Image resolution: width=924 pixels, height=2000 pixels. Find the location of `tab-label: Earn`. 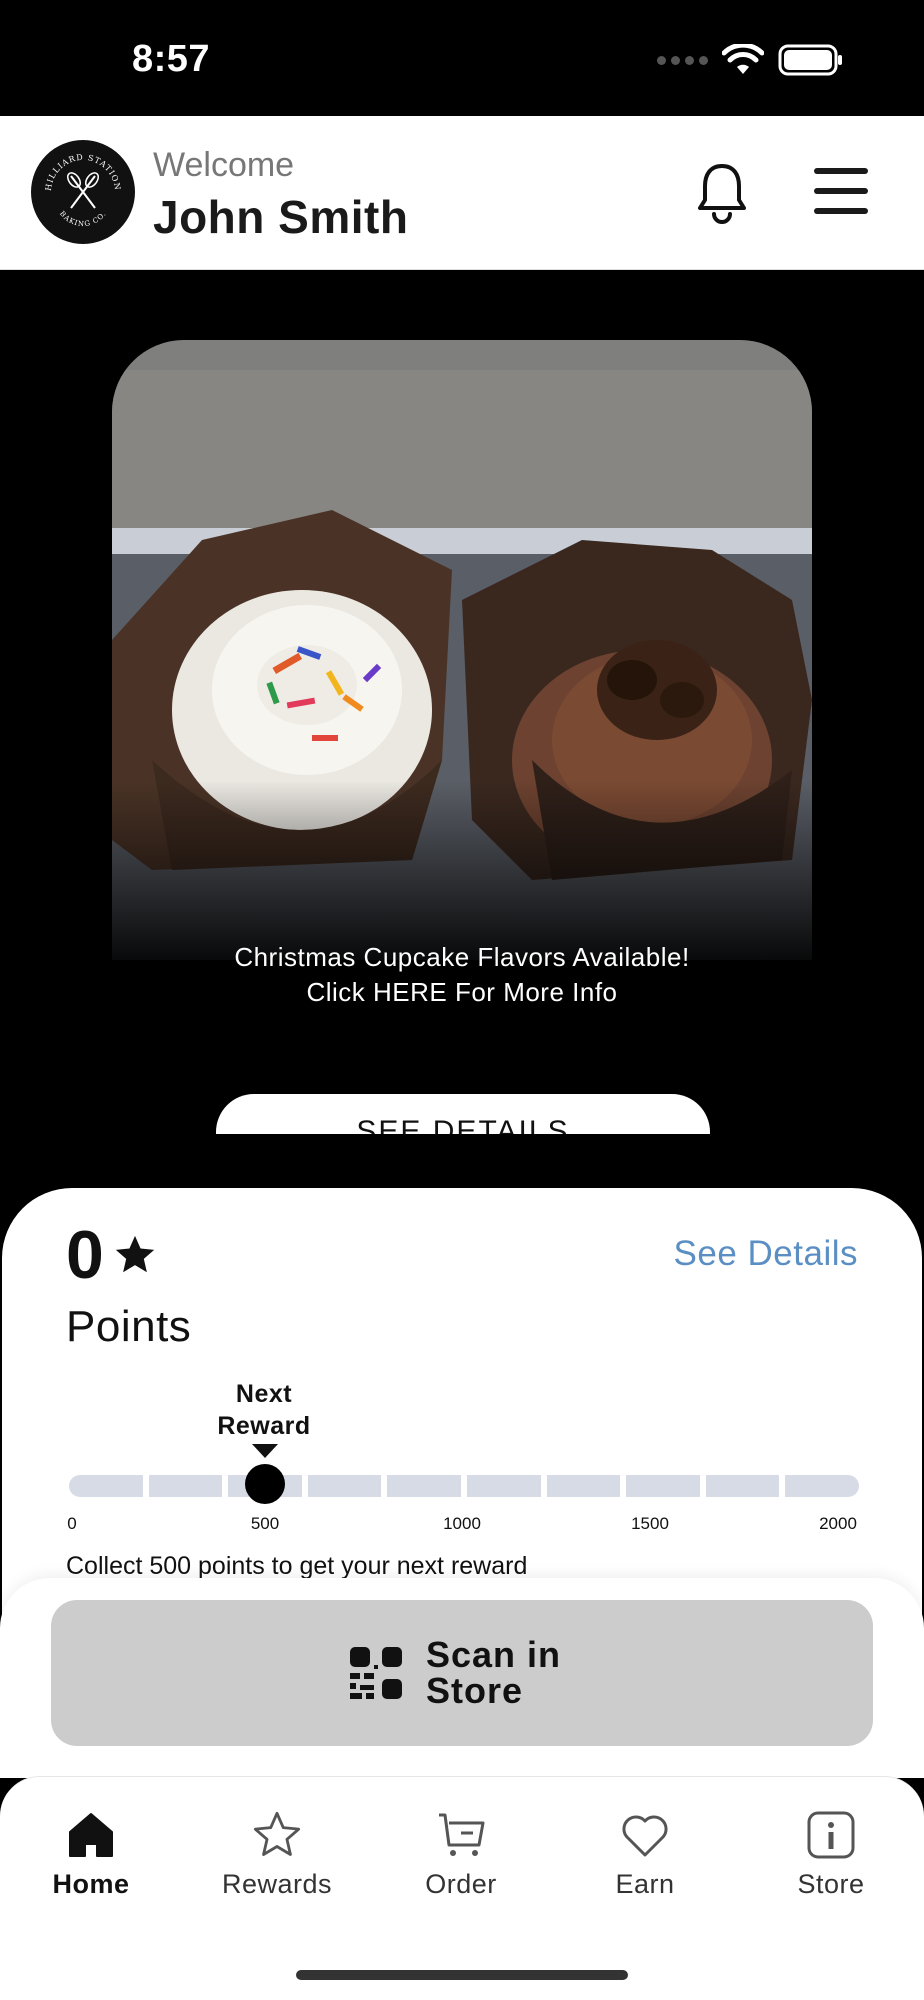

tab-label: Earn is located at coordinates (645, 1884).